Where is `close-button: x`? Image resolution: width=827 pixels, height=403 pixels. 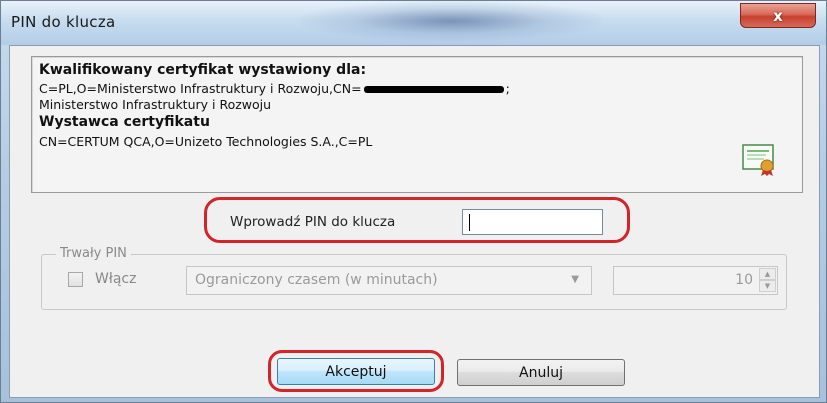 close-button: x is located at coordinates (778, 15).